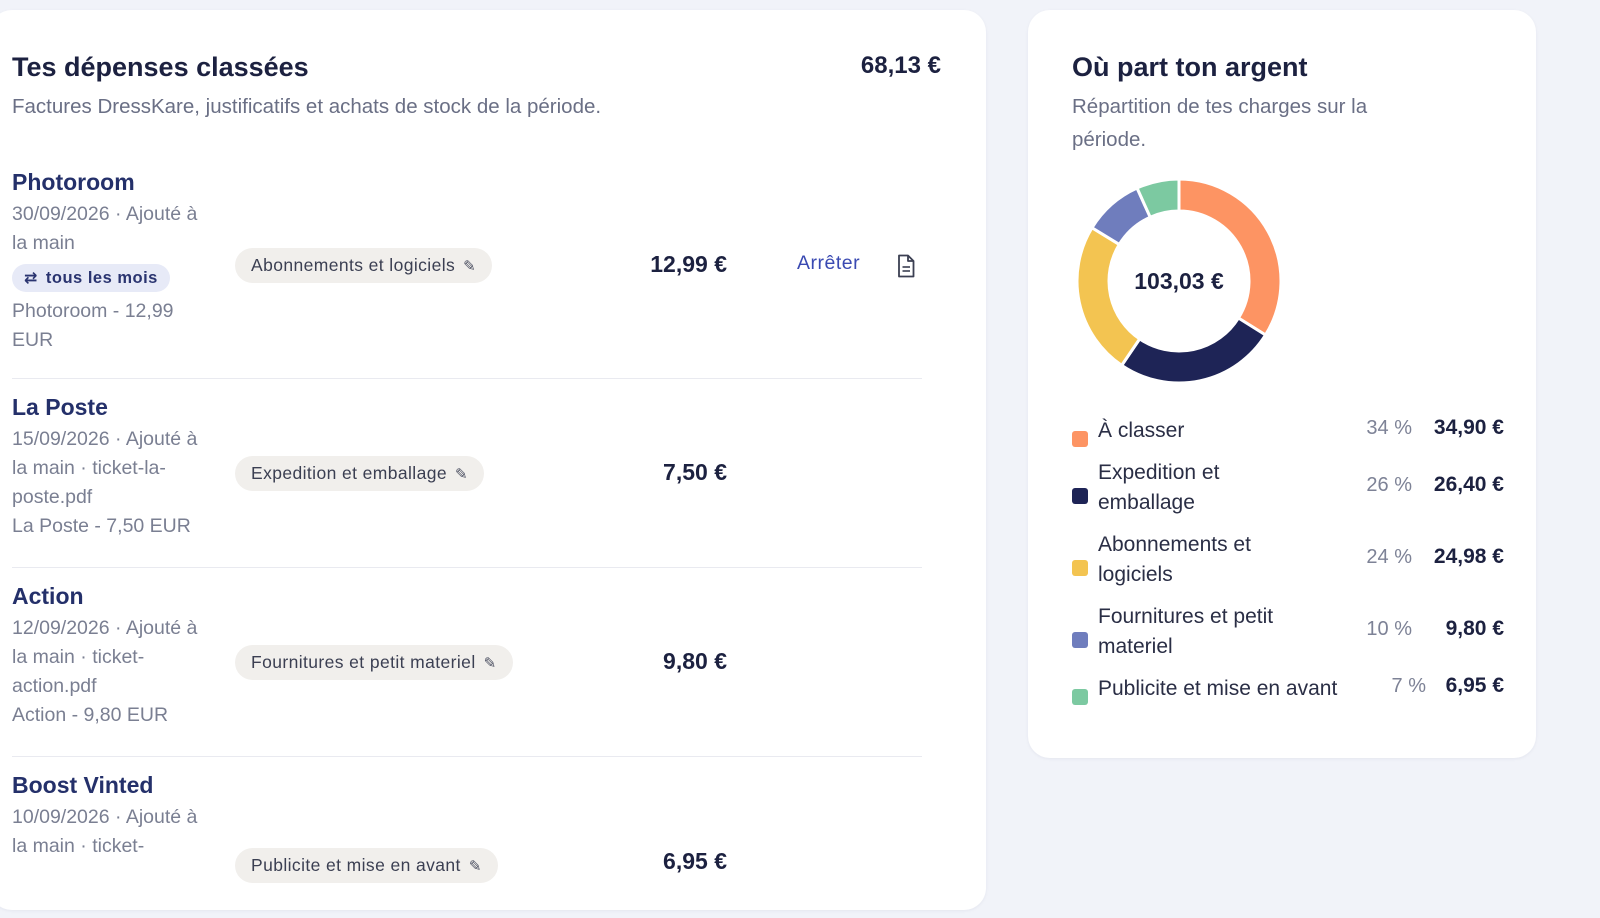 The width and height of the screenshot is (1600, 918). What do you see at coordinates (363, 662) in the screenshot?
I see `category-label: Fournitures et petit materiel` at bounding box center [363, 662].